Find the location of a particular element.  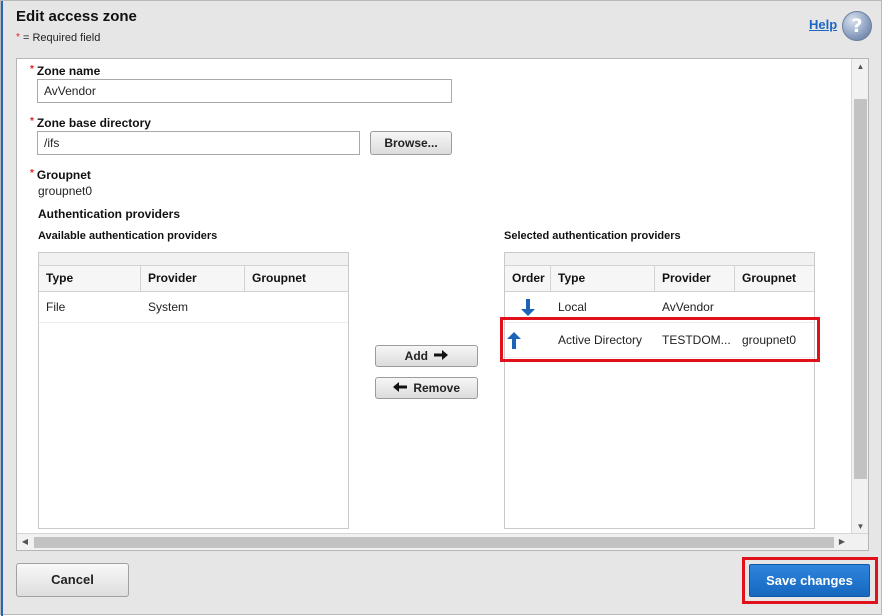

horizontal-scroll-thumb is located at coordinates (434, 542).